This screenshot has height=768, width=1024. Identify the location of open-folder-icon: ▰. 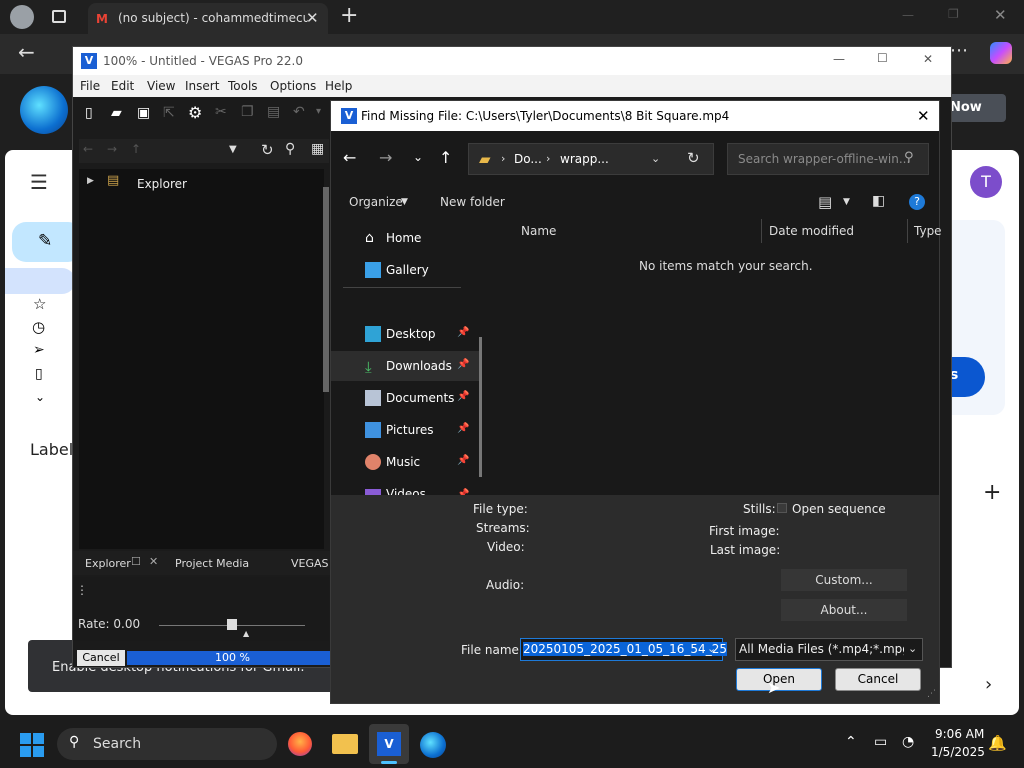
(116, 113).